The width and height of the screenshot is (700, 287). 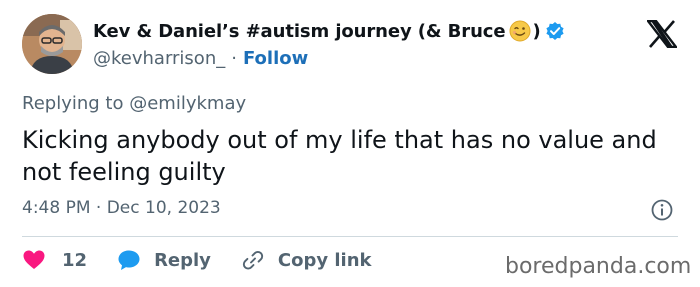 I want to click on action-bar: 12 Reply Copy link, so click(x=197, y=260).